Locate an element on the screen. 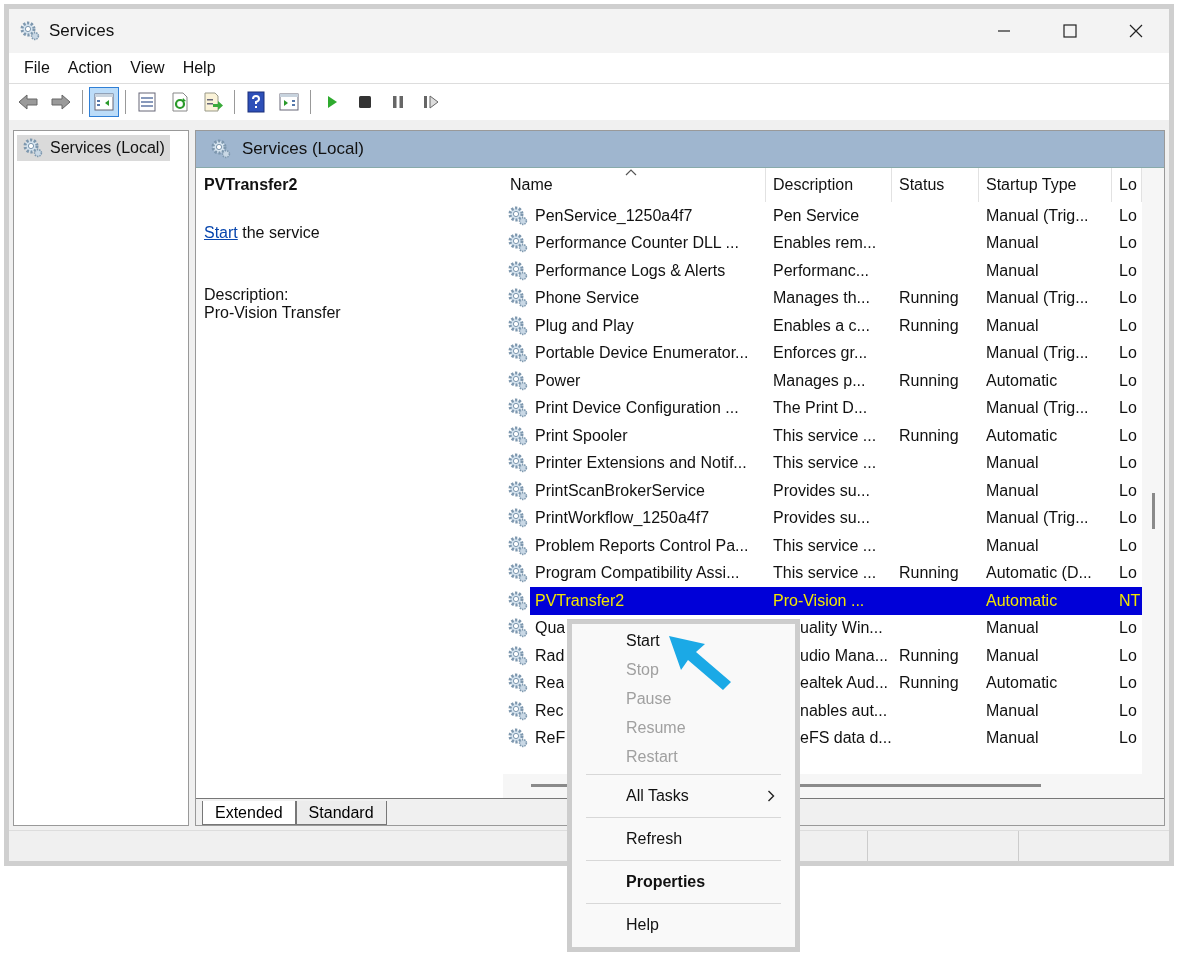 Image resolution: width=1177 pixels, height=958 pixels. view-tab: Standard is located at coordinates (341, 813).